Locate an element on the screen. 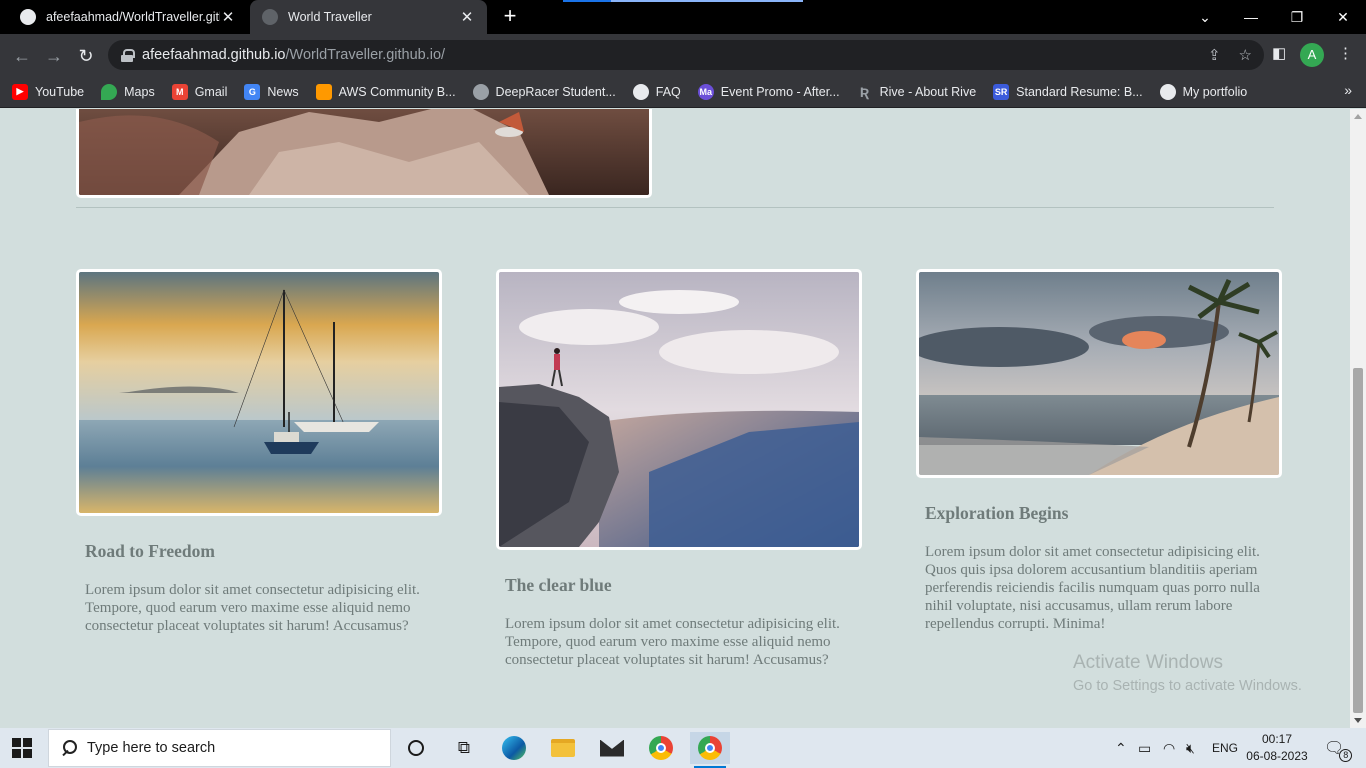 Image resolution: width=1366 pixels, height=768 pixels. card-image-sailboats is located at coordinates (259, 392).